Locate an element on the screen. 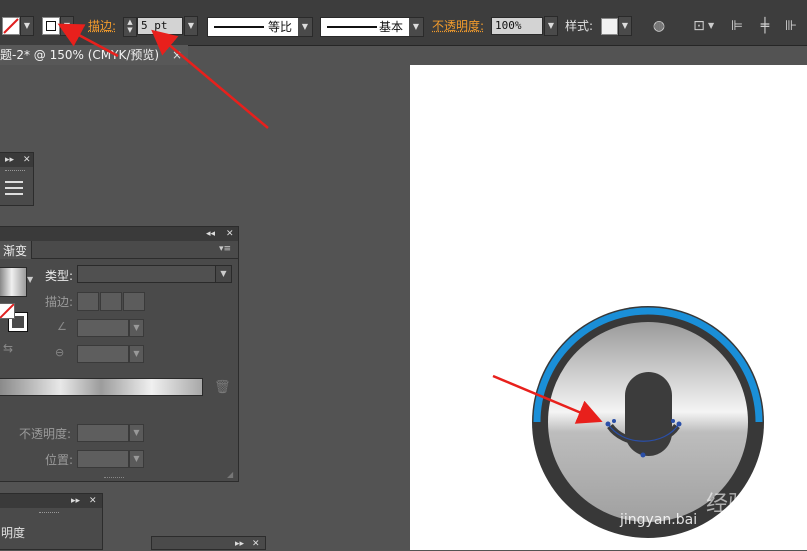 Image resolution: width=807 pixels, height=551 pixels. document-tab-close-icon: × is located at coordinates (177, 55).